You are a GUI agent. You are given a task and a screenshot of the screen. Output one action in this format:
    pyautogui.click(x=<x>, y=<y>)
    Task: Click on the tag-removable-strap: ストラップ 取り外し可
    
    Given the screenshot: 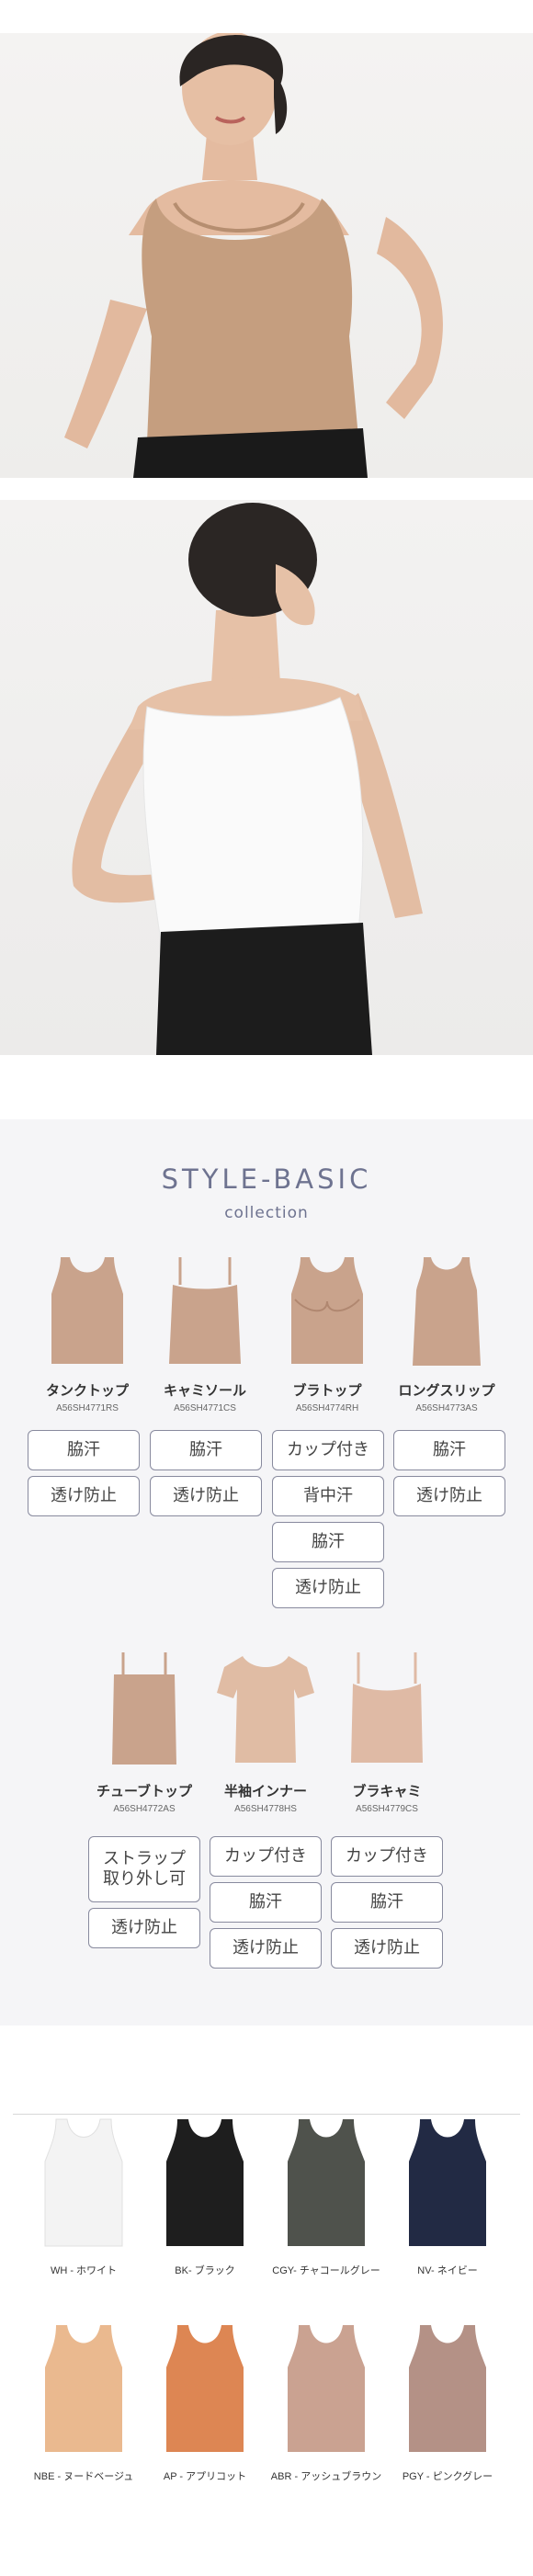 What is the action you would take?
    pyautogui.click(x=144, y=1869)
    